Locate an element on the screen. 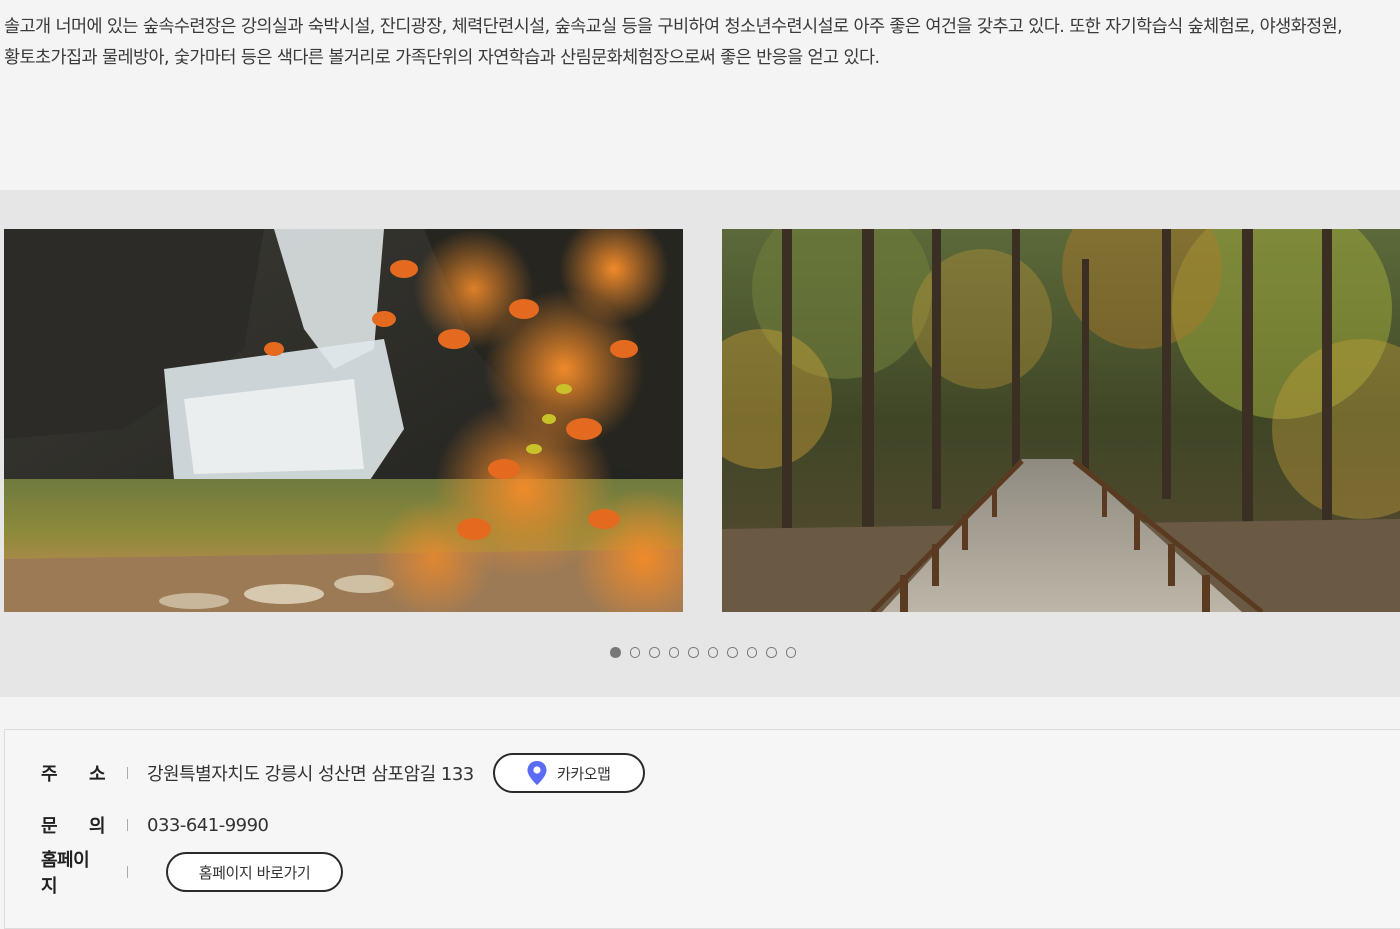 This screenshot has width=1400, height=929. homepage-link-label: 홈페이지 바로가기 is located at coordinates (254, 872).